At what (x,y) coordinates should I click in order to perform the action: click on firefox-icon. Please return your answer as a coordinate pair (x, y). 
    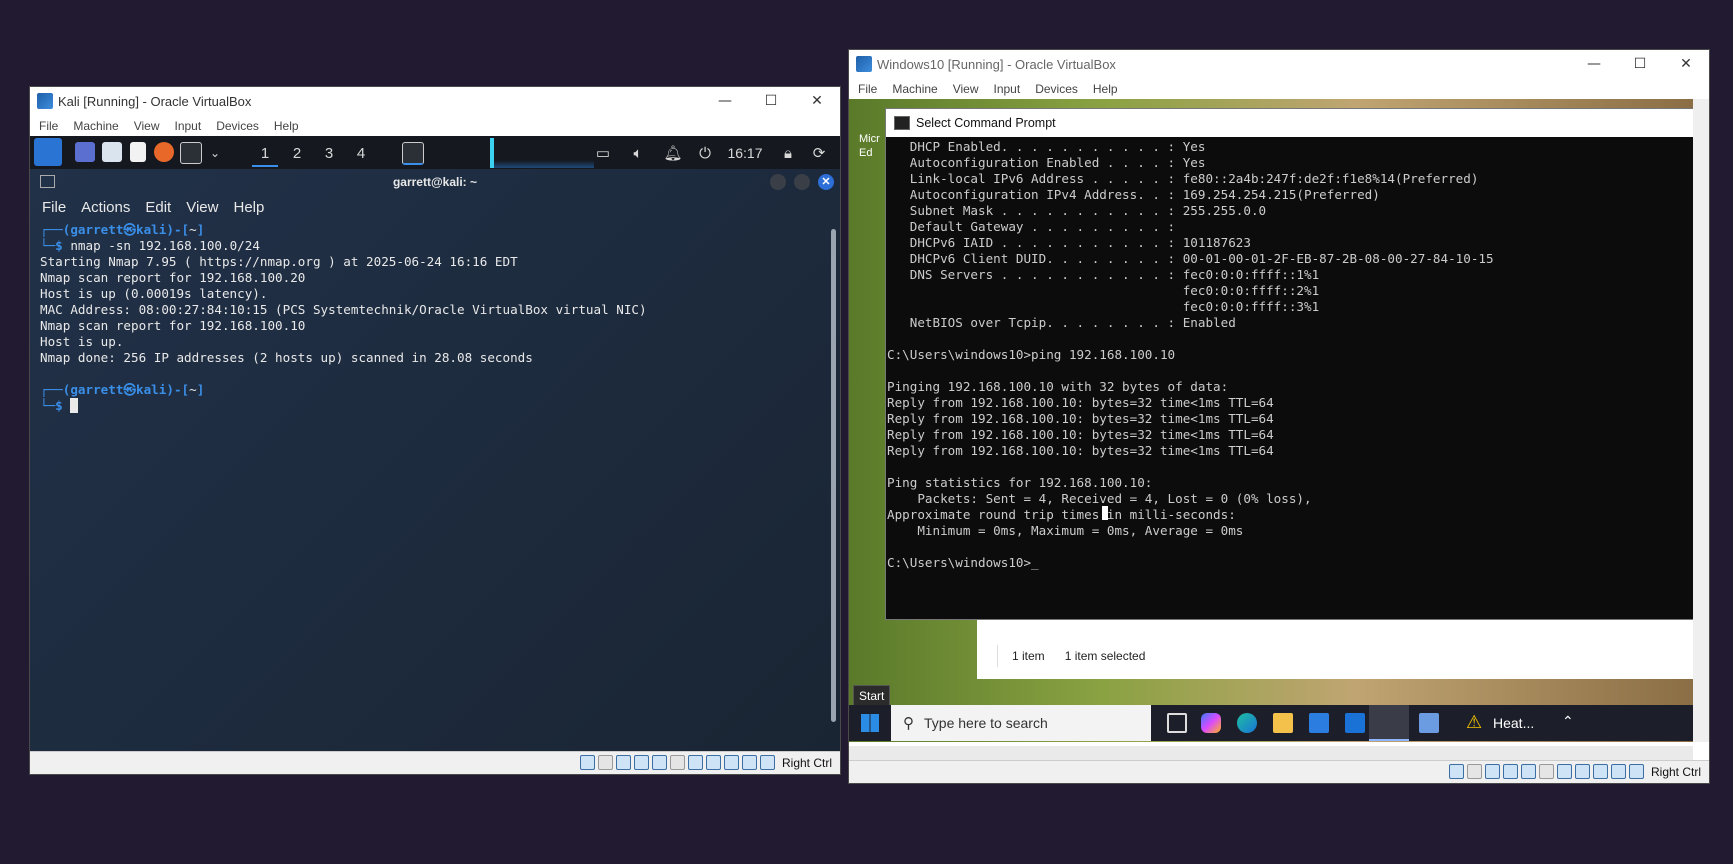
    Looking at the image, I should click on (164, 152).